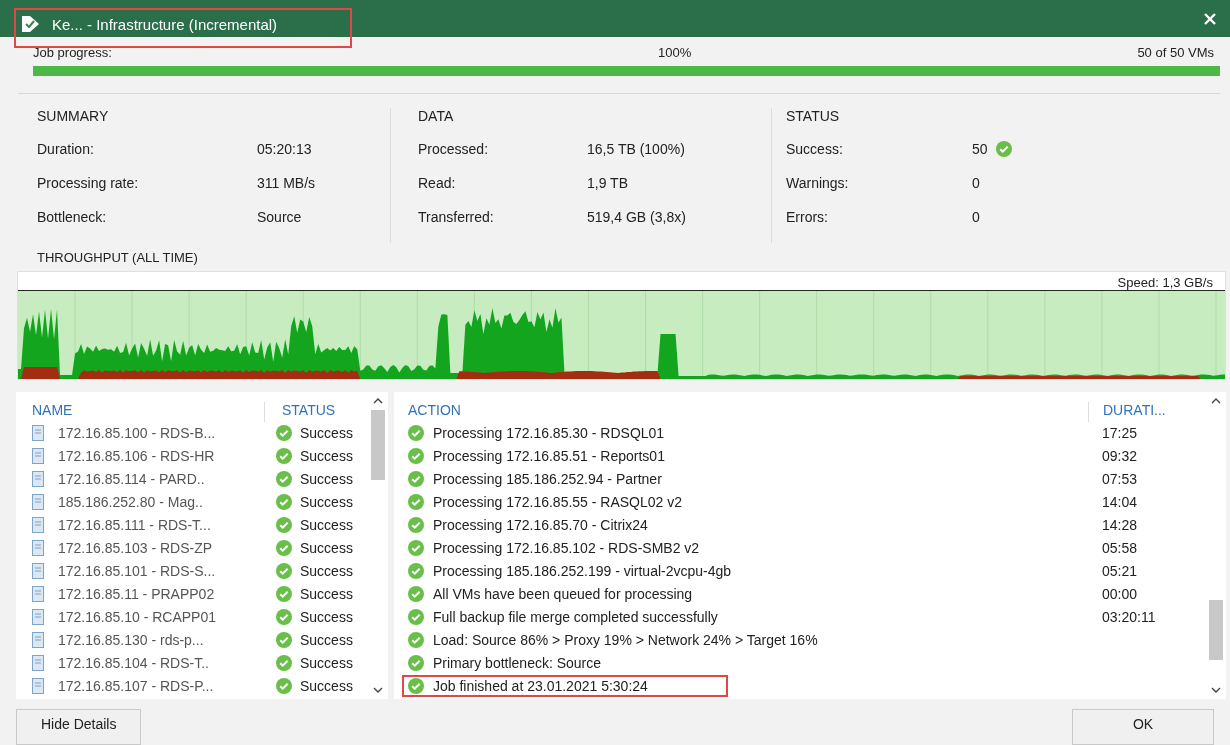  What do you see at coordinates (165, 24) in the screenshot?
I see `window-title: Ke... - Infrastructure (Incremental)` at bounding box center [165, 24].